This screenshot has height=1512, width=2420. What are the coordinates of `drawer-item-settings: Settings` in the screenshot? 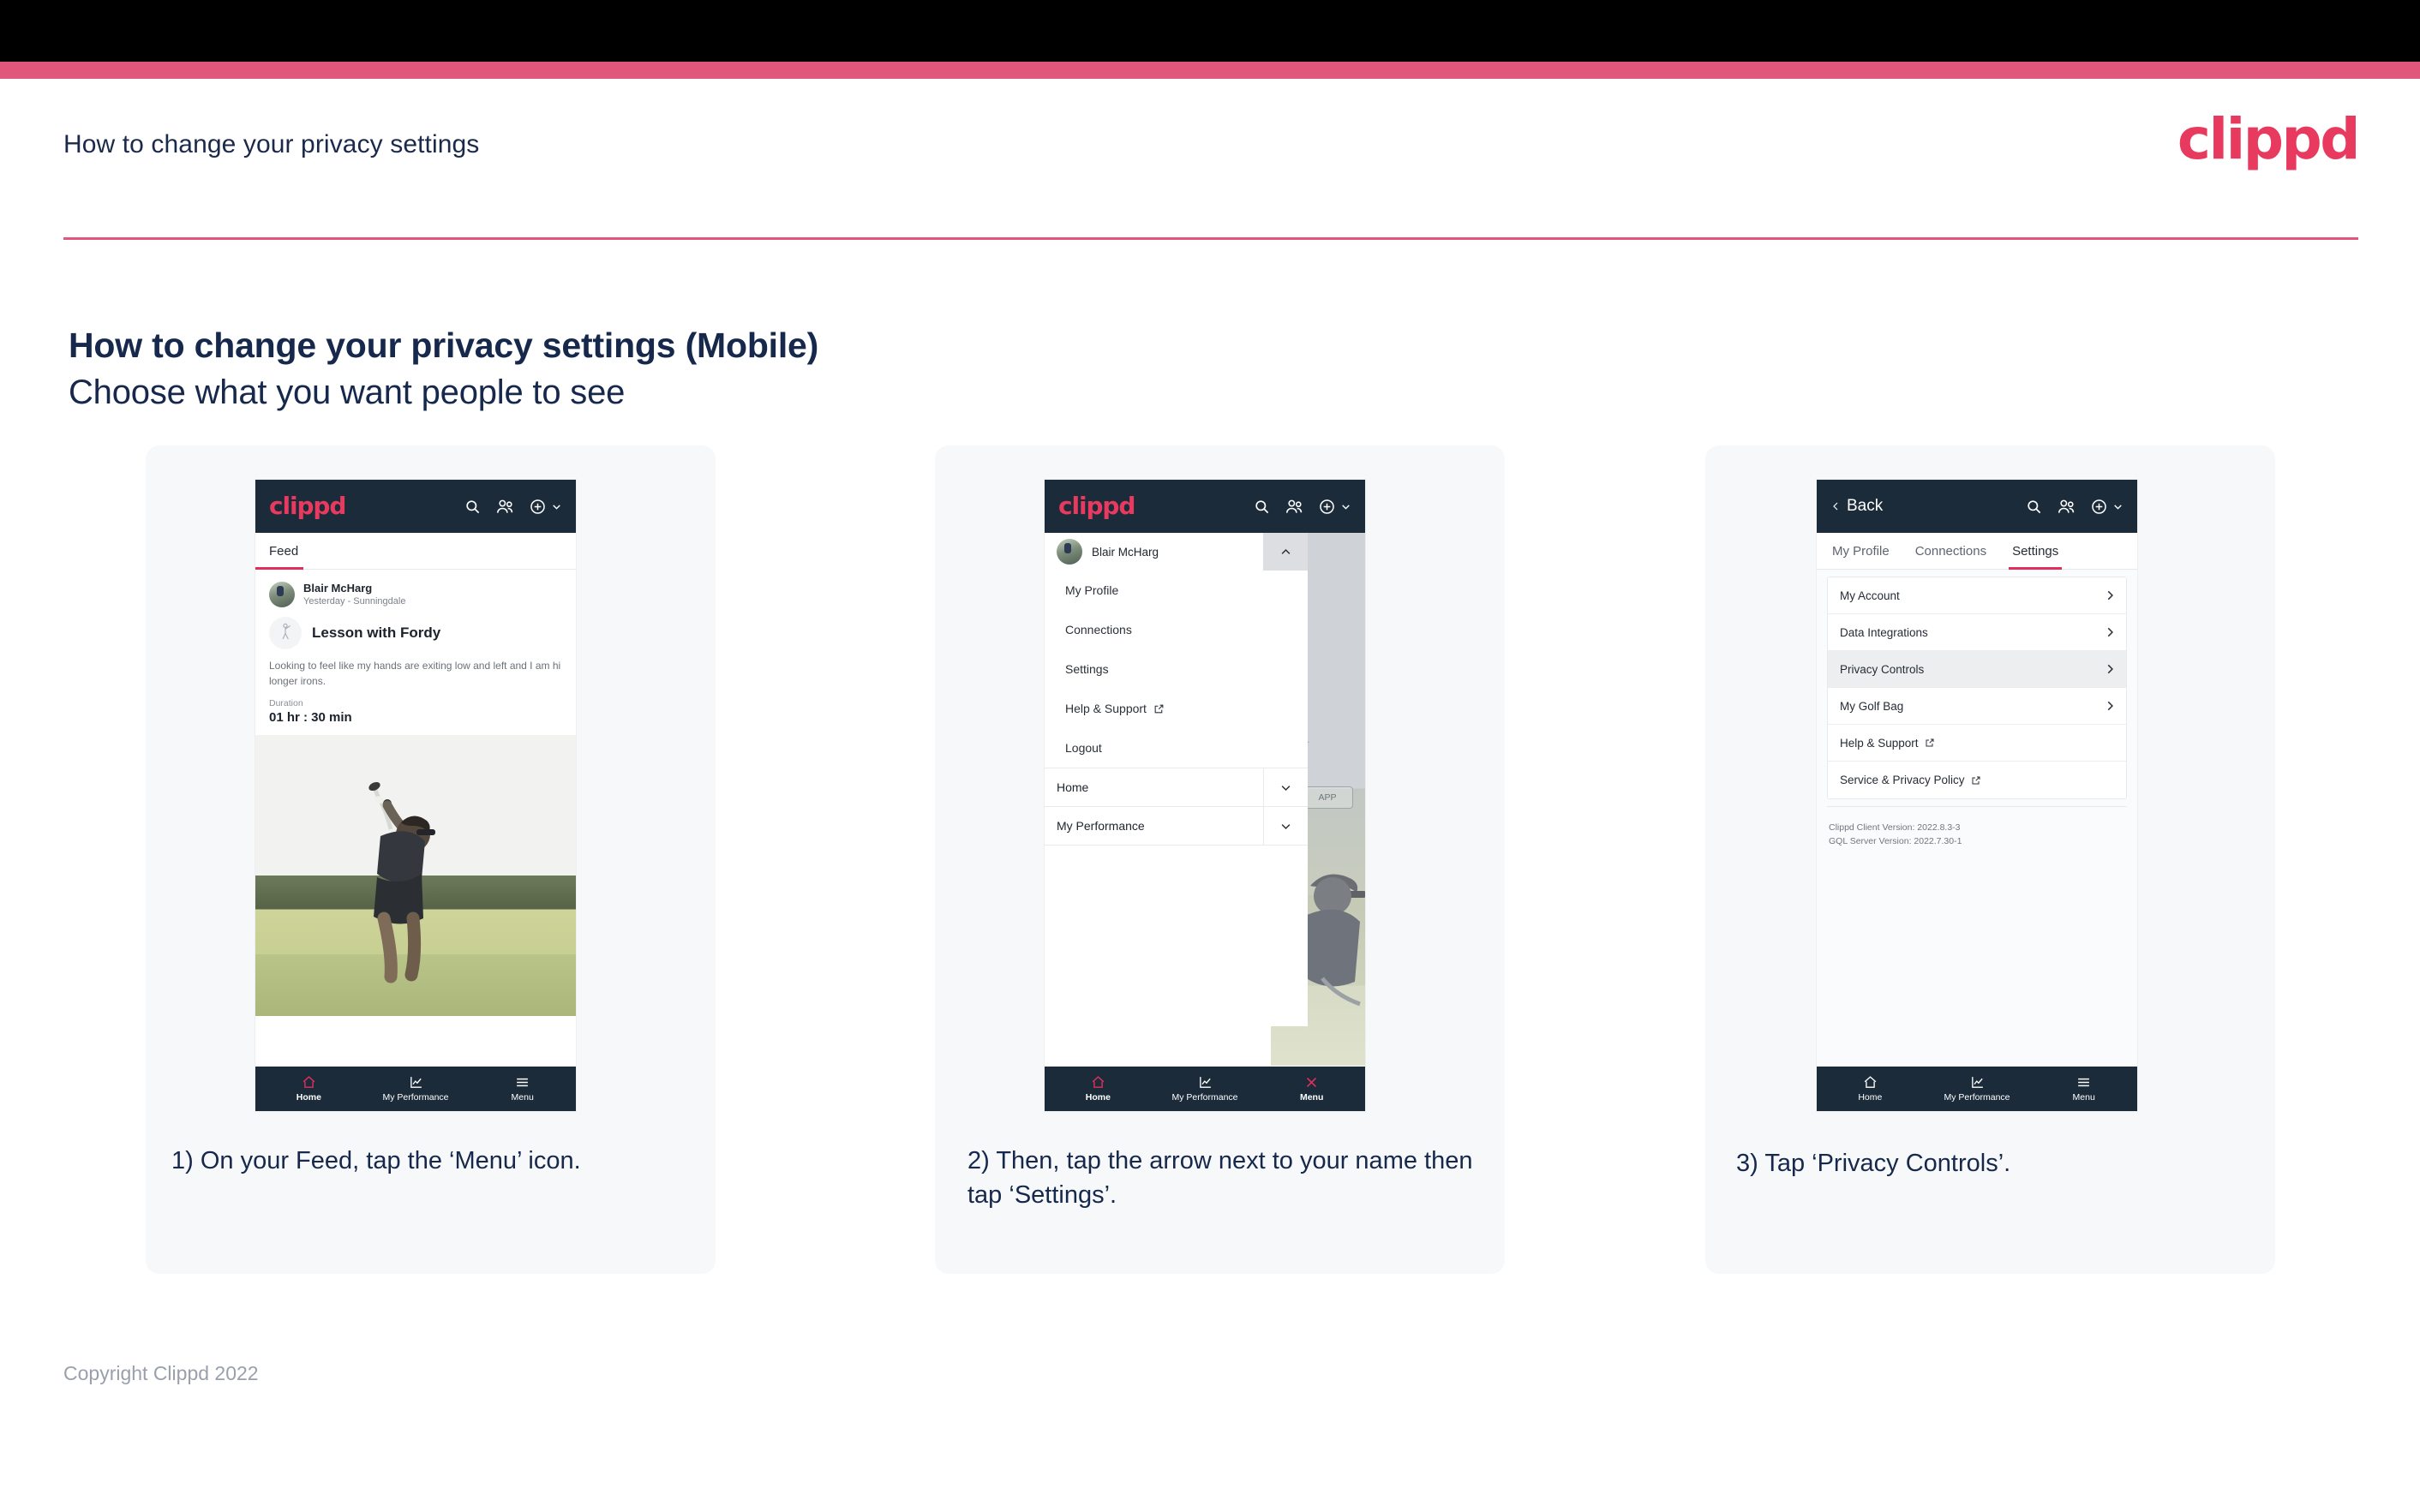 It's located at (1177, 669).